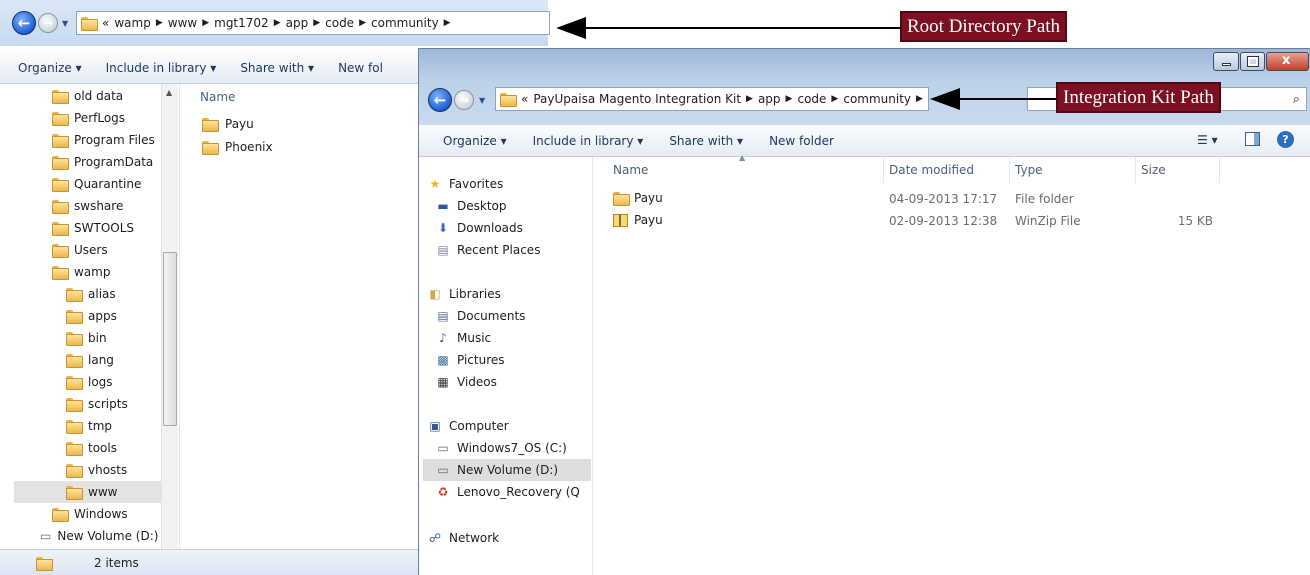  Describe the element at coordinates (114, 294) in the screenshot. I see `tree-item-alias: alias` at that location.